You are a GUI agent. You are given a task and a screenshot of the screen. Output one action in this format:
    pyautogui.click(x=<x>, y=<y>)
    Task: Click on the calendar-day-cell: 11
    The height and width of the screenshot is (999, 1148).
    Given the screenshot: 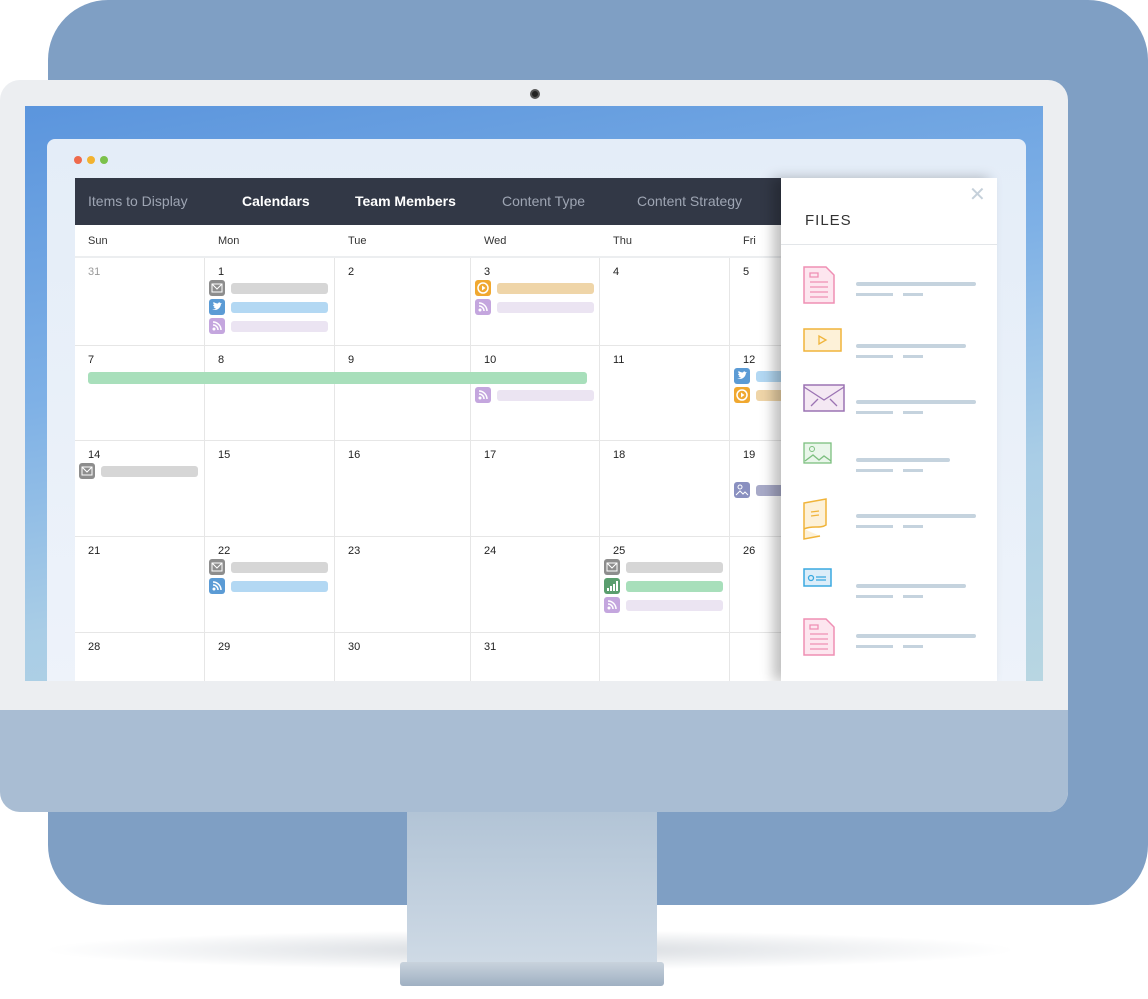 What is the action you would take?
    pyautogui.click(x=665, y=393)
    